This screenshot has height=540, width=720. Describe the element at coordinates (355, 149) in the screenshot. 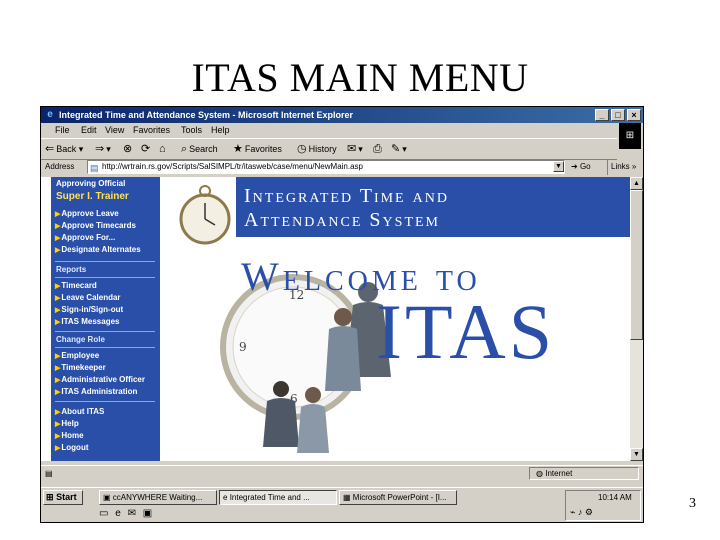

I see `mail-button: ✉ ▾` at that location.